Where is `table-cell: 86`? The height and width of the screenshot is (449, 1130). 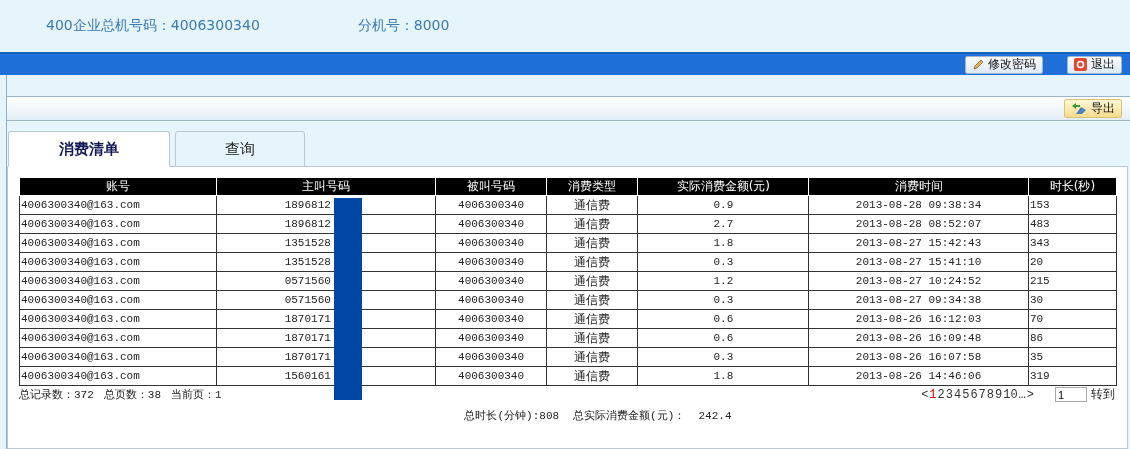
table-cell: 86 is located at coordinates (1072, 338).